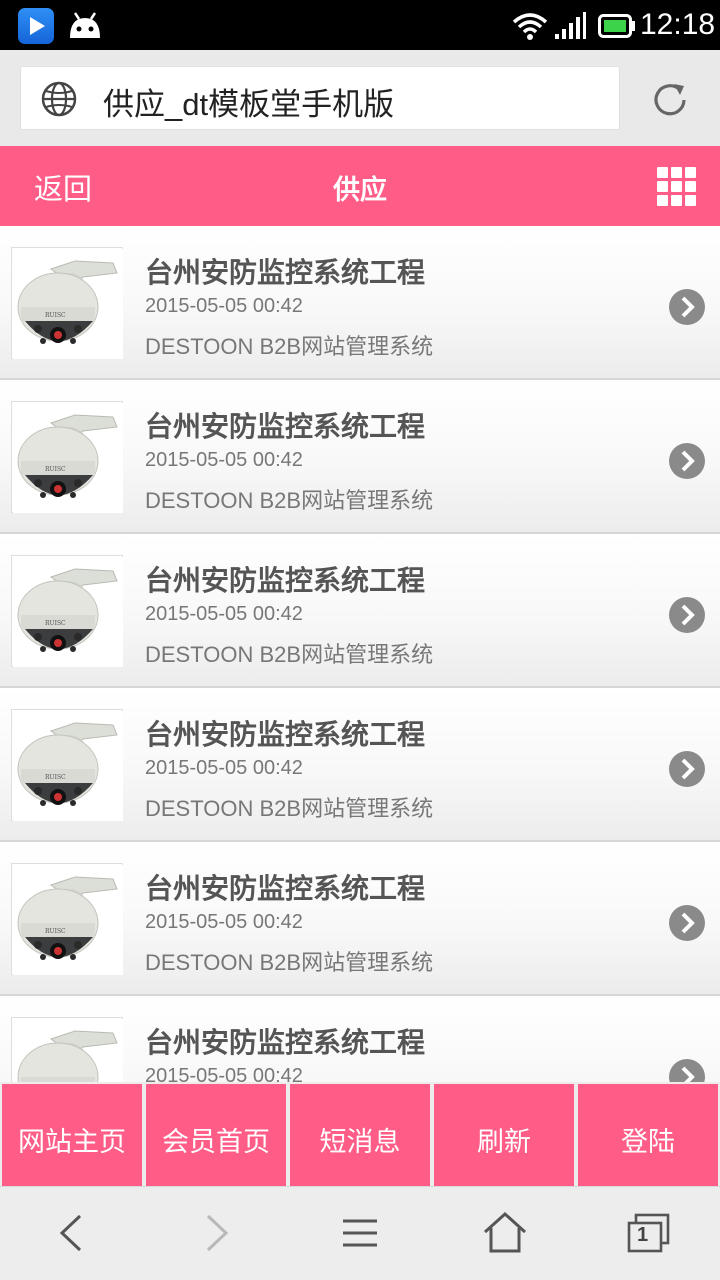 The height and width of the screenshot is (1280, 720). I want to click on forward-icon, so click(216, 1233).